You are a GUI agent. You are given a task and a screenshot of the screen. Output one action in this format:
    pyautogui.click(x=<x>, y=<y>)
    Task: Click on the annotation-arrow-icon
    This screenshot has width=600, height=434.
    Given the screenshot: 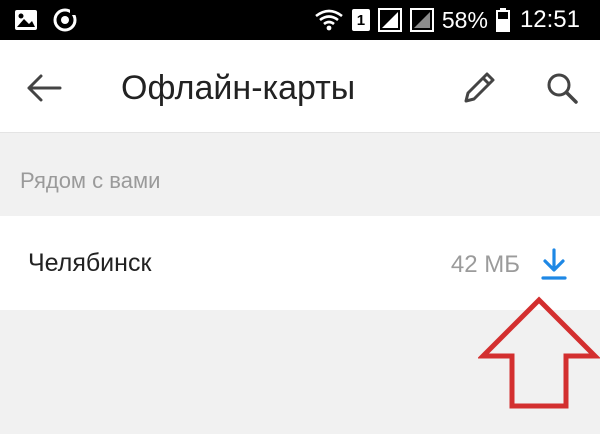 What is the action you would take?
    pyautogui.click(x=539, y=352)
    